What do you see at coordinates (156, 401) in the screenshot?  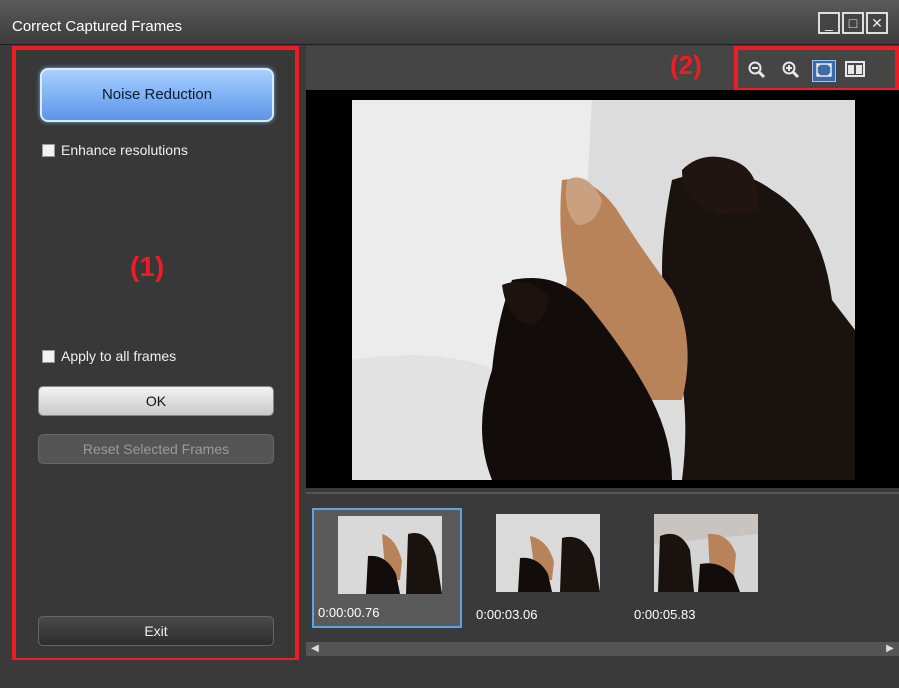 I see `ok-button: OK` at bounding box center [156, 401].